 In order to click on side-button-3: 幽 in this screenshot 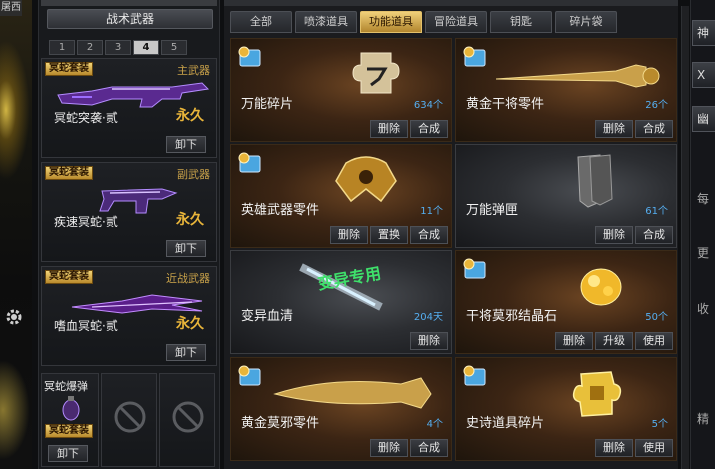, I will do `click(703, 119)`.